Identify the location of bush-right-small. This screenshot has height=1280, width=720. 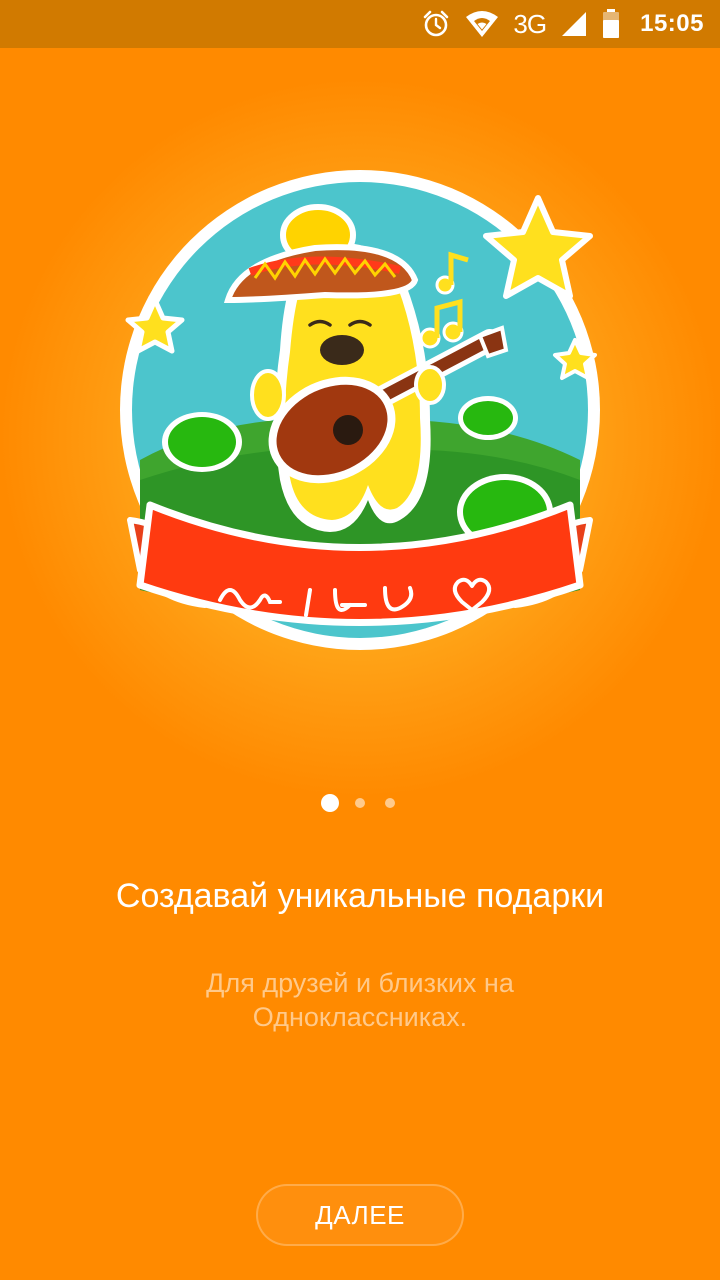
(488, 418).